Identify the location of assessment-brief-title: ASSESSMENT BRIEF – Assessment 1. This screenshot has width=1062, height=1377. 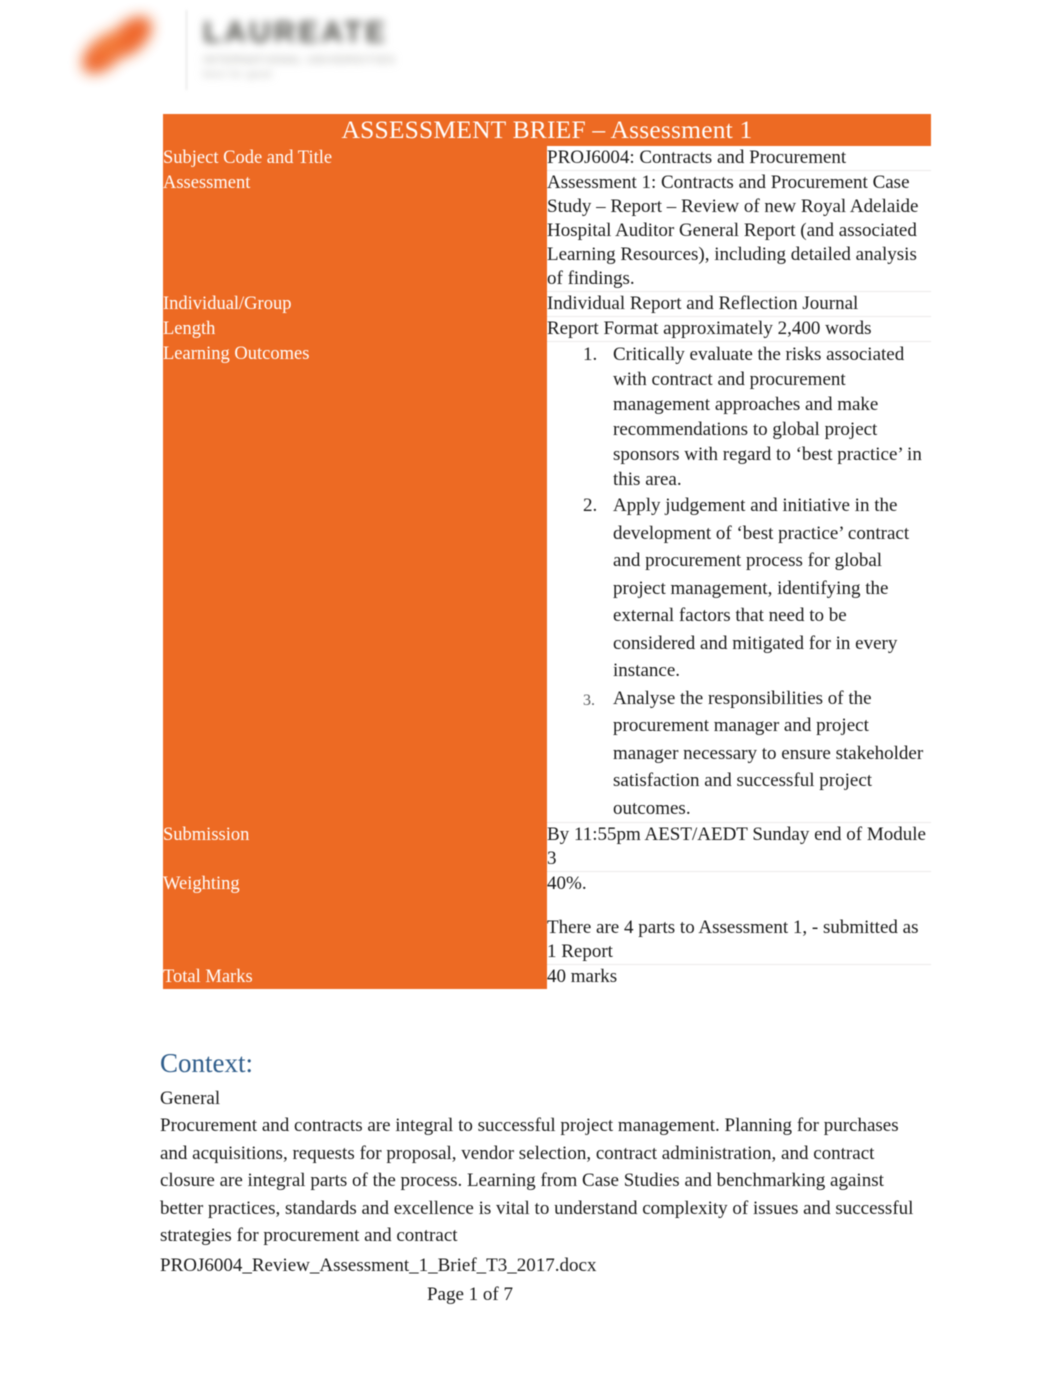
(547, 130).